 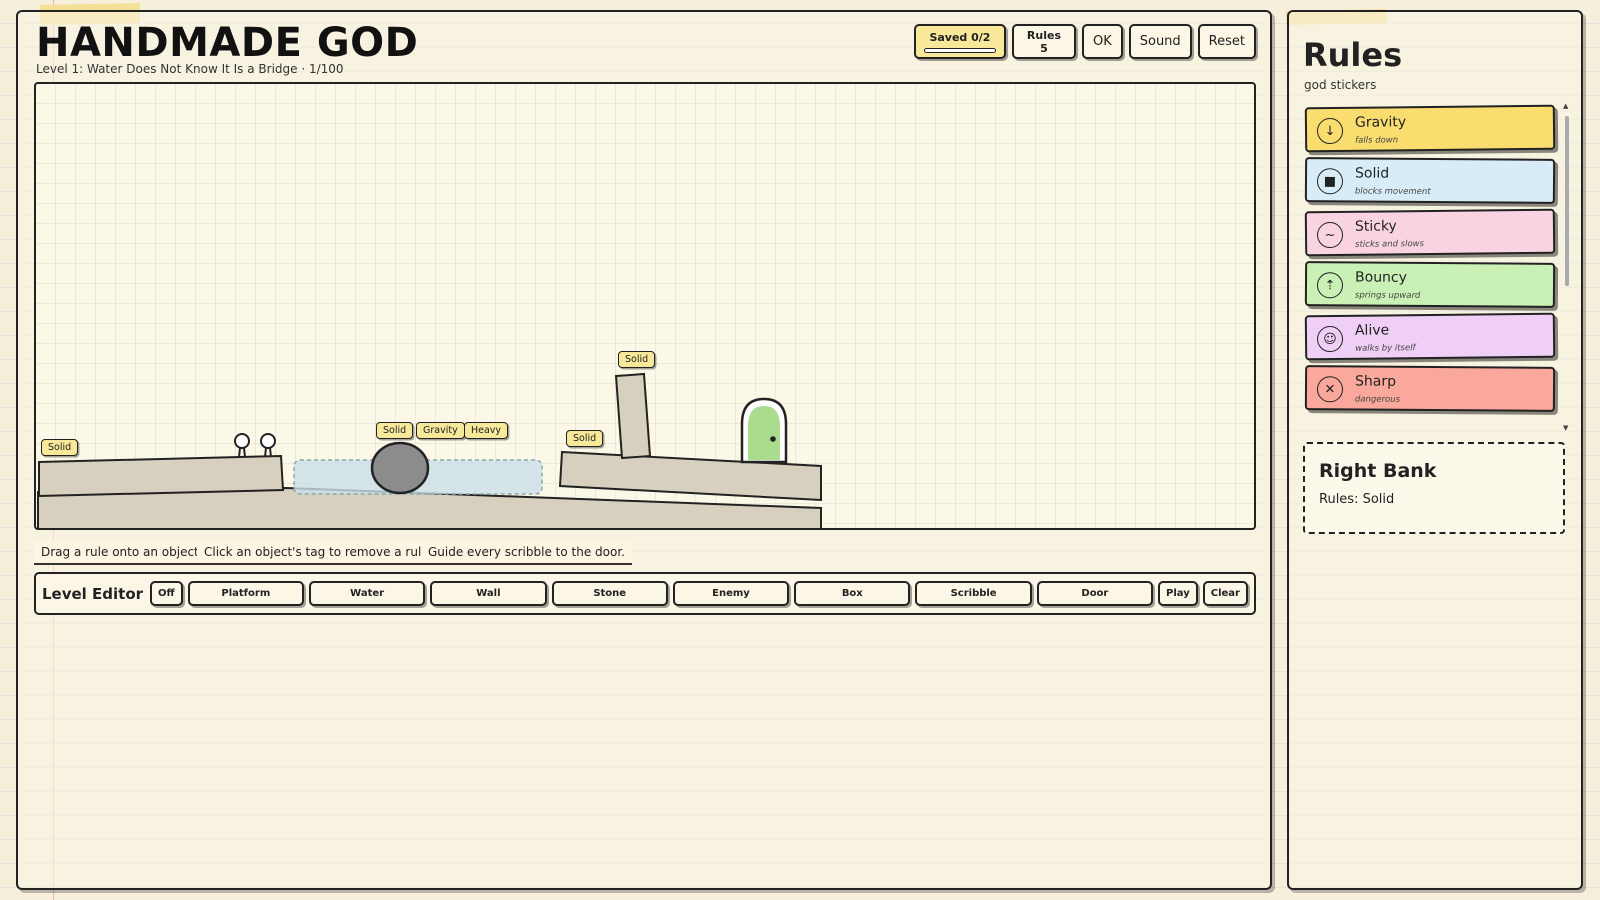 What do you see at coordinates (1226, 41) in the screenshot?
I see `reset-button: Reset` at bounding box center [1226, 41].